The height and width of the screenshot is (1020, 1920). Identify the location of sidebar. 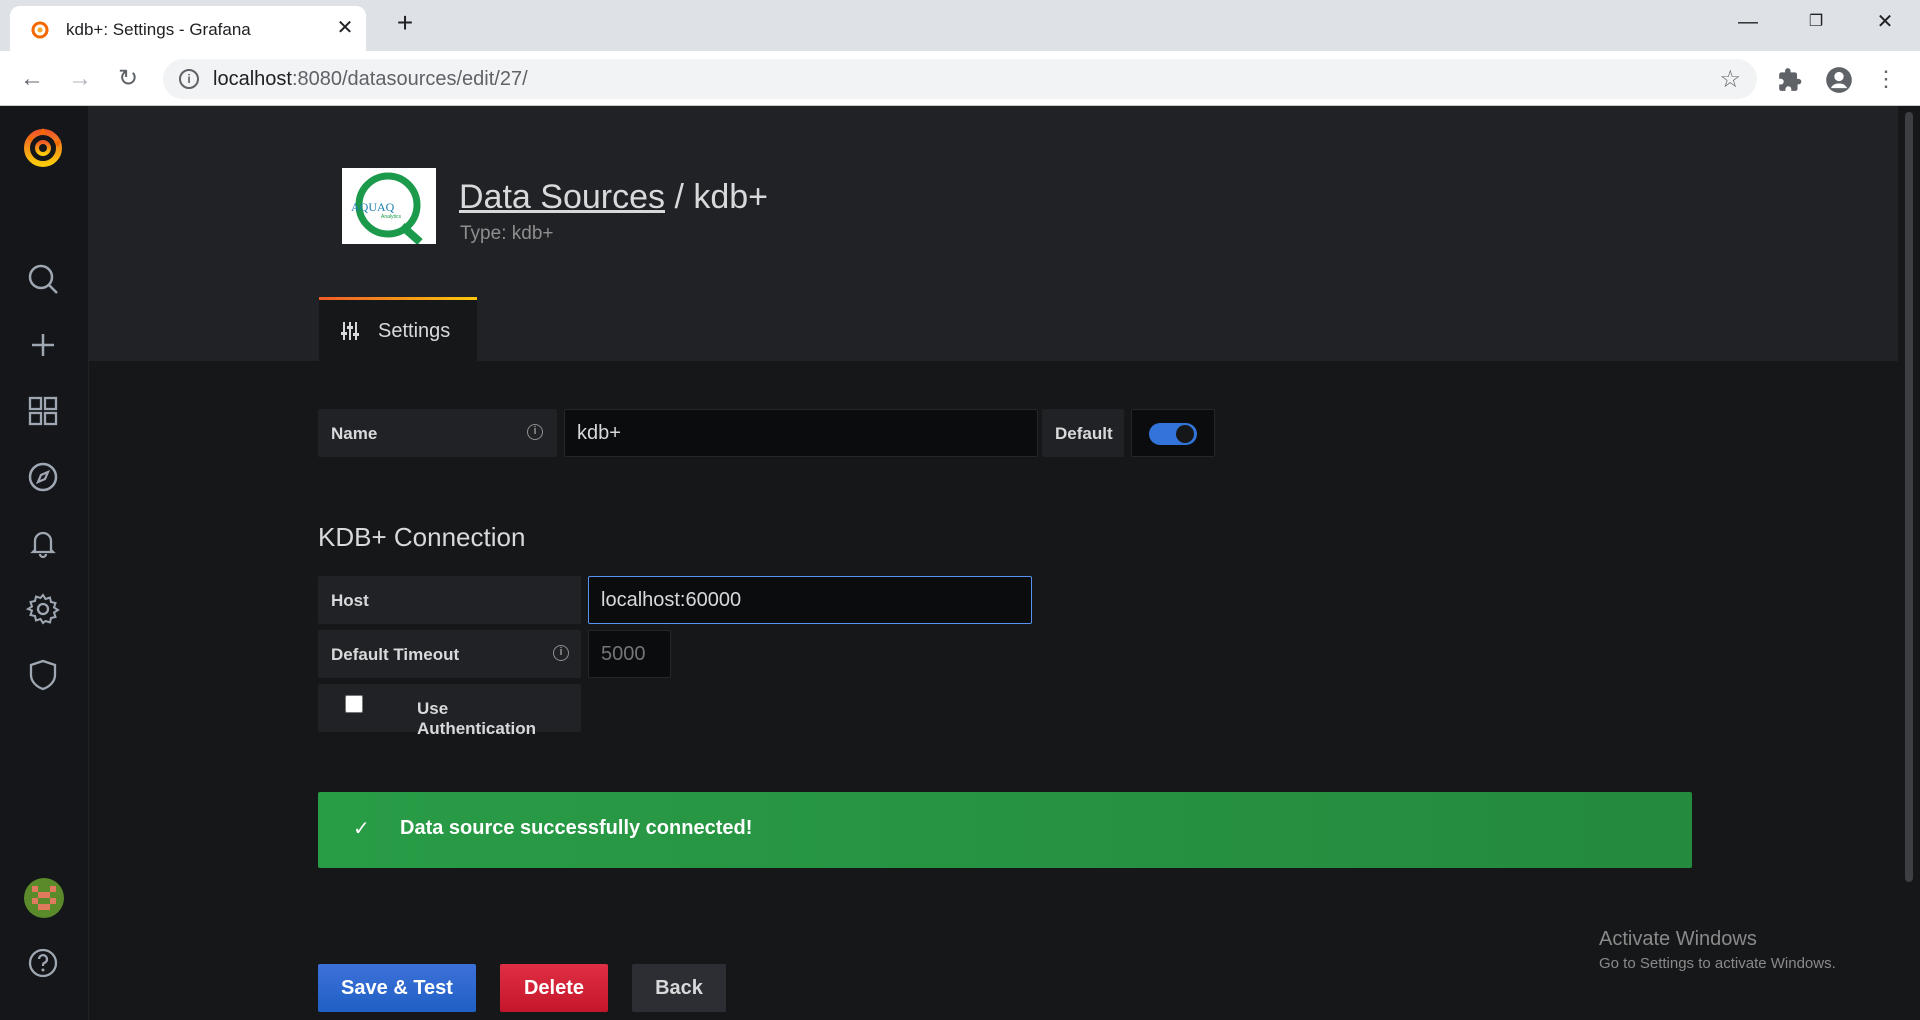
(44, 563).